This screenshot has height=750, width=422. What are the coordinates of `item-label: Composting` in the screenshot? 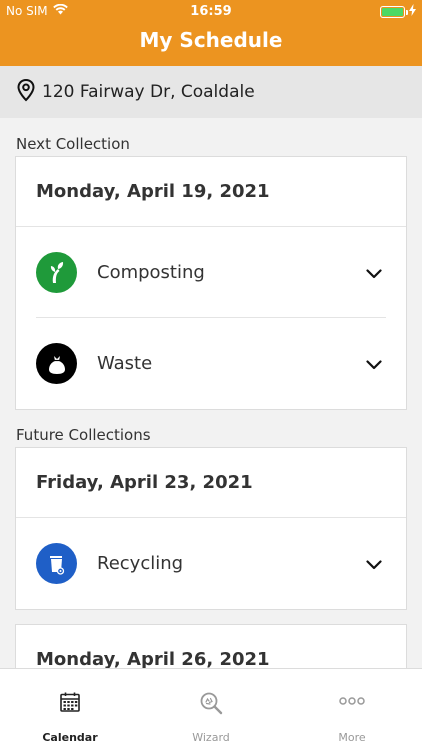 It's located at (151, 272).